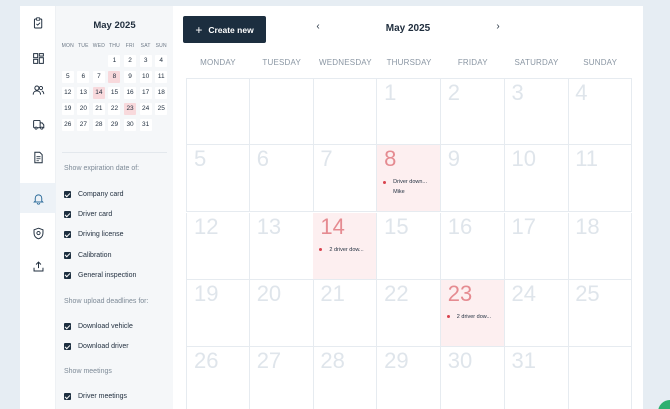 The width and height of the screenshot is (670, 409). I want to click on mini-day: 26, so click(68, 124).